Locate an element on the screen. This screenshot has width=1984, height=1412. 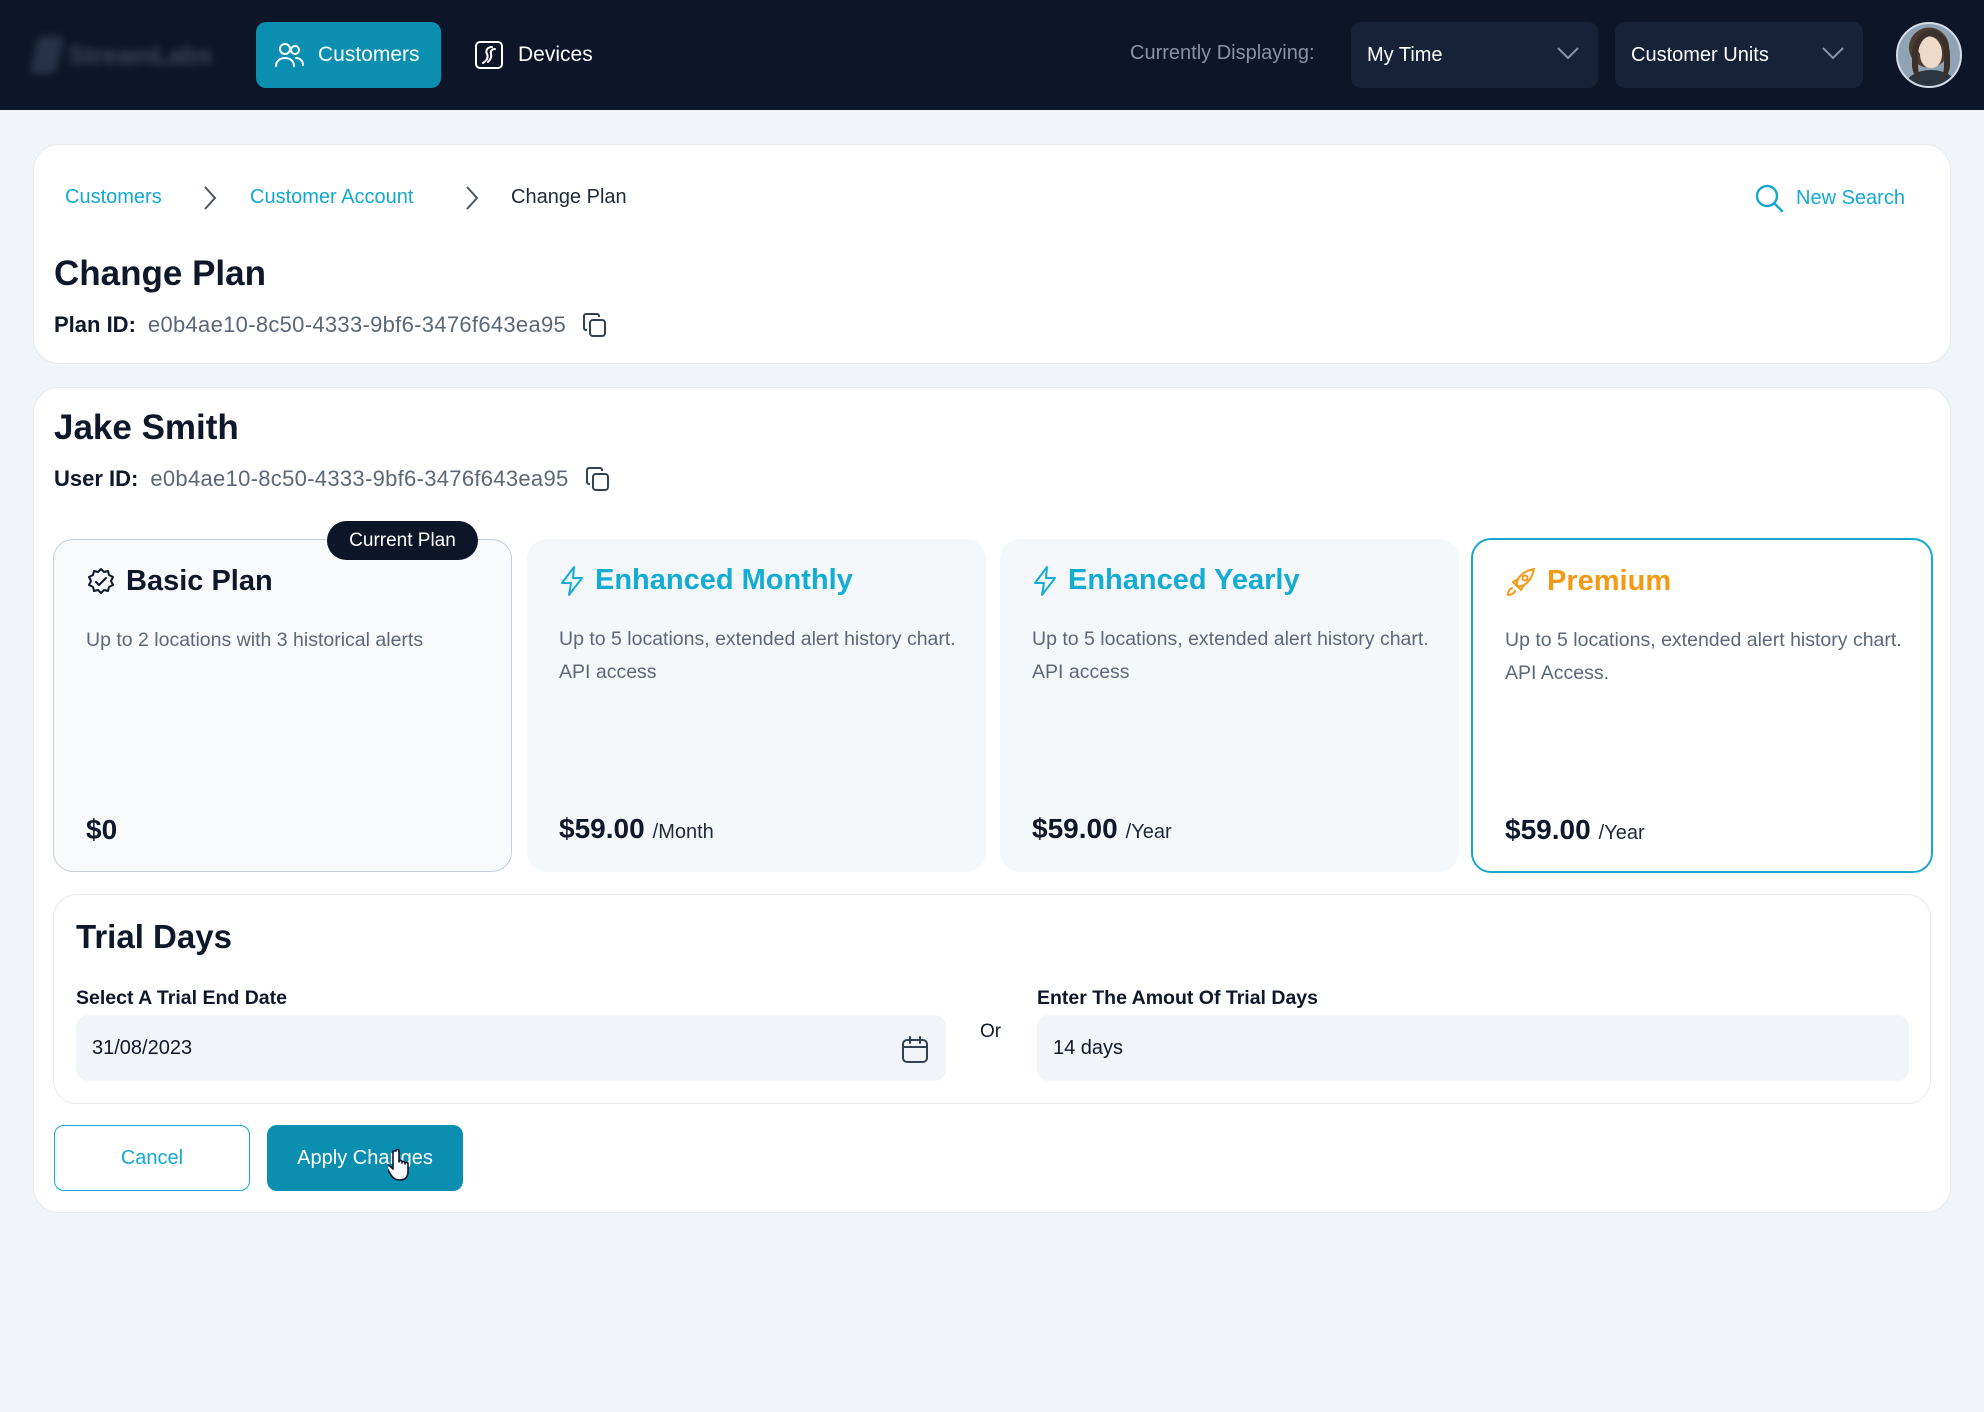
time-select: My Time is located at coordinates (1474, 55).